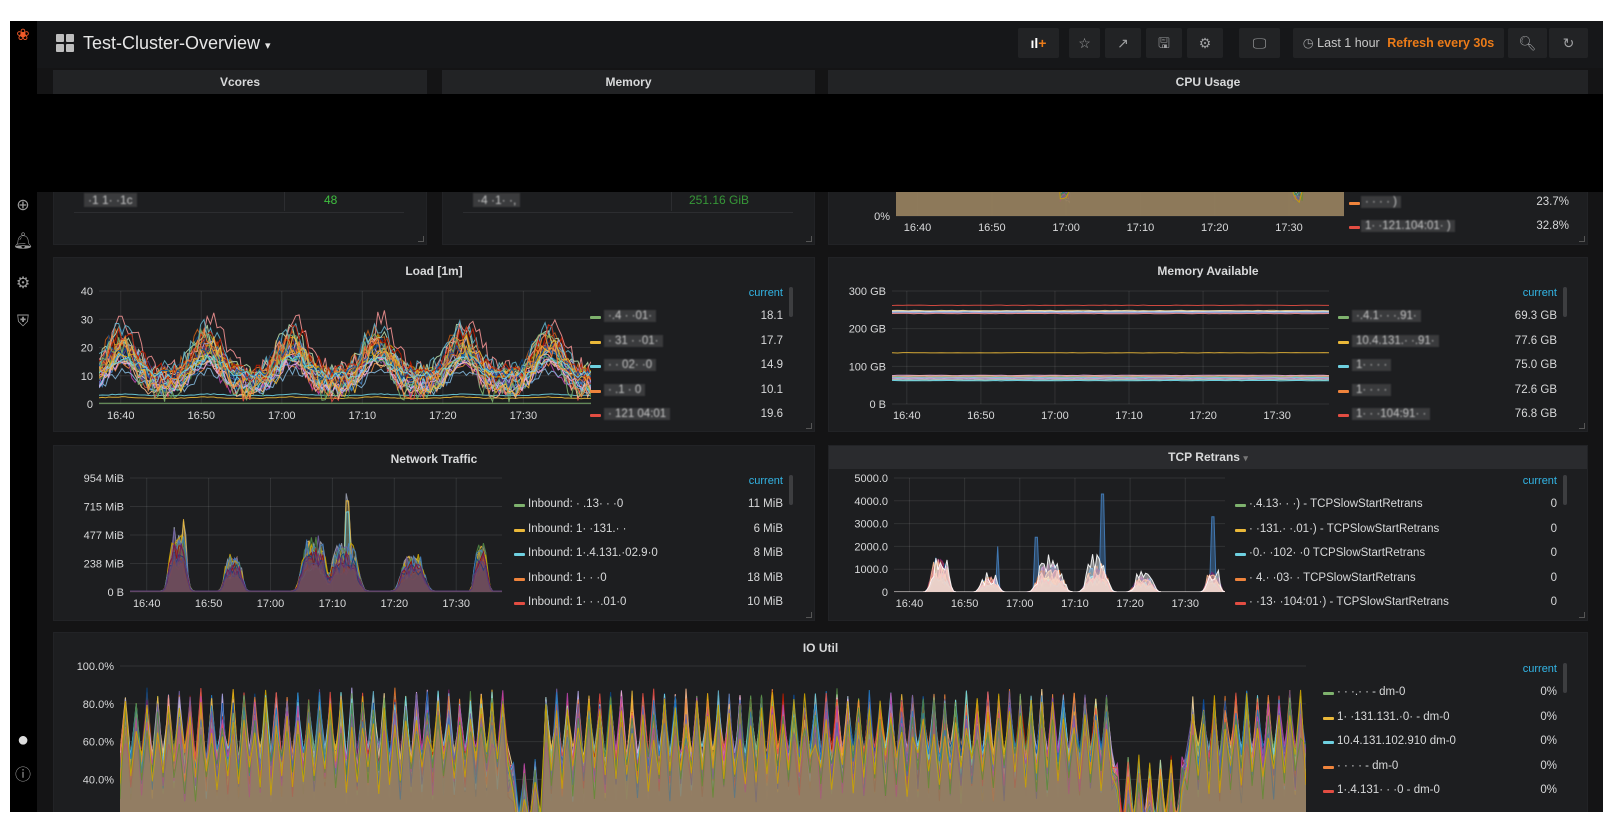 The height and width of the screenshot is (829, 1612). I want to click on legend-item: 1· · · · 75.0 GB, so click(1447, 367).